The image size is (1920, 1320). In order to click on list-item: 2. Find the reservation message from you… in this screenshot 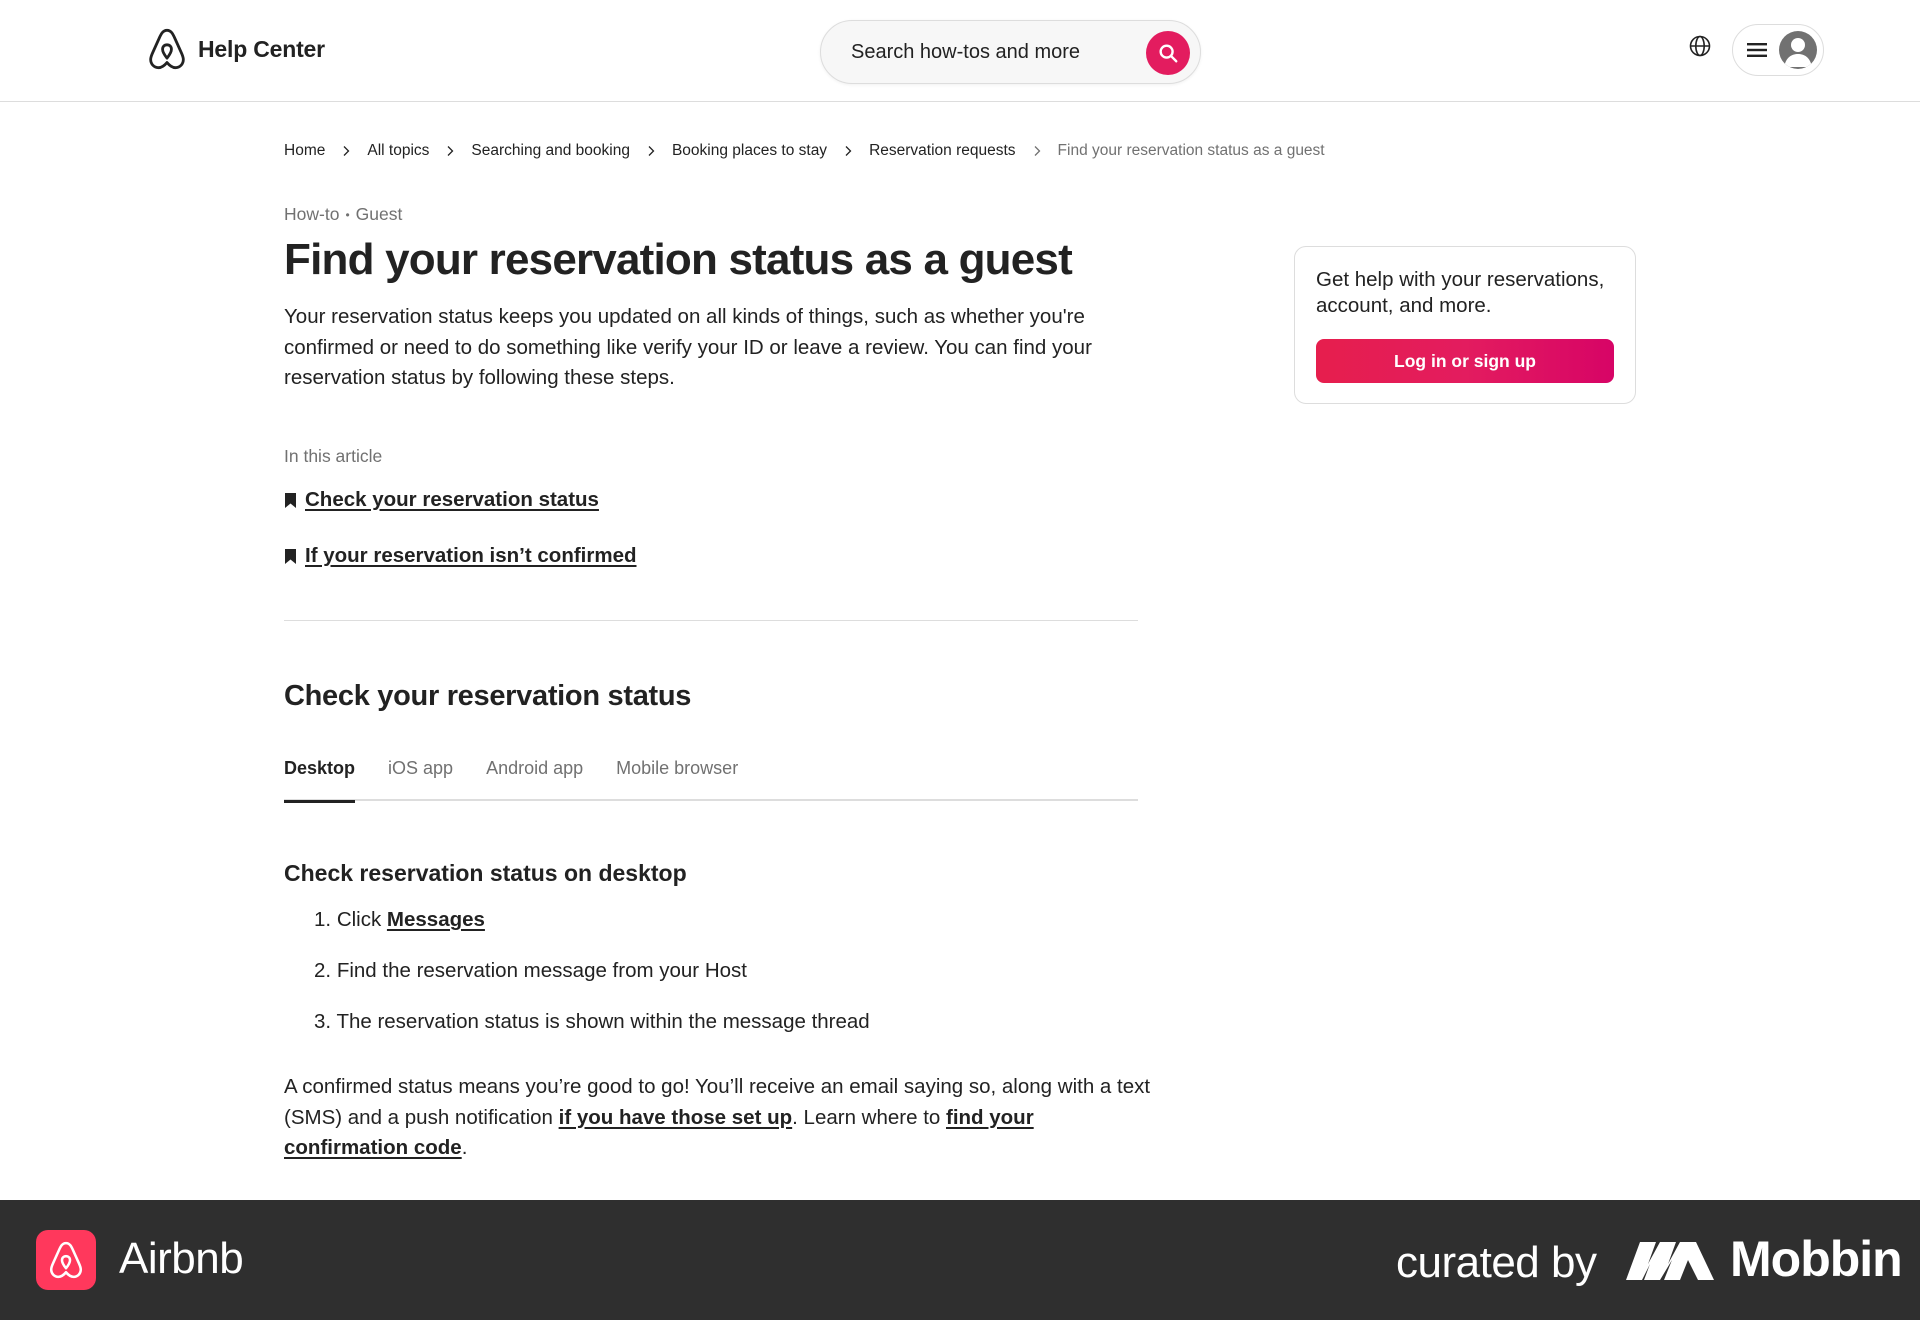, I will do `click(530, 971)`.